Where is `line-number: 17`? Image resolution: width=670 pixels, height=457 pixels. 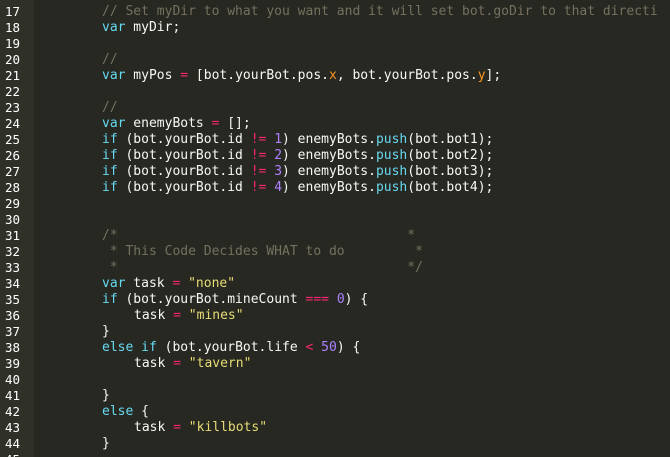 line-number: 17 is located at coordinates (13, 11).